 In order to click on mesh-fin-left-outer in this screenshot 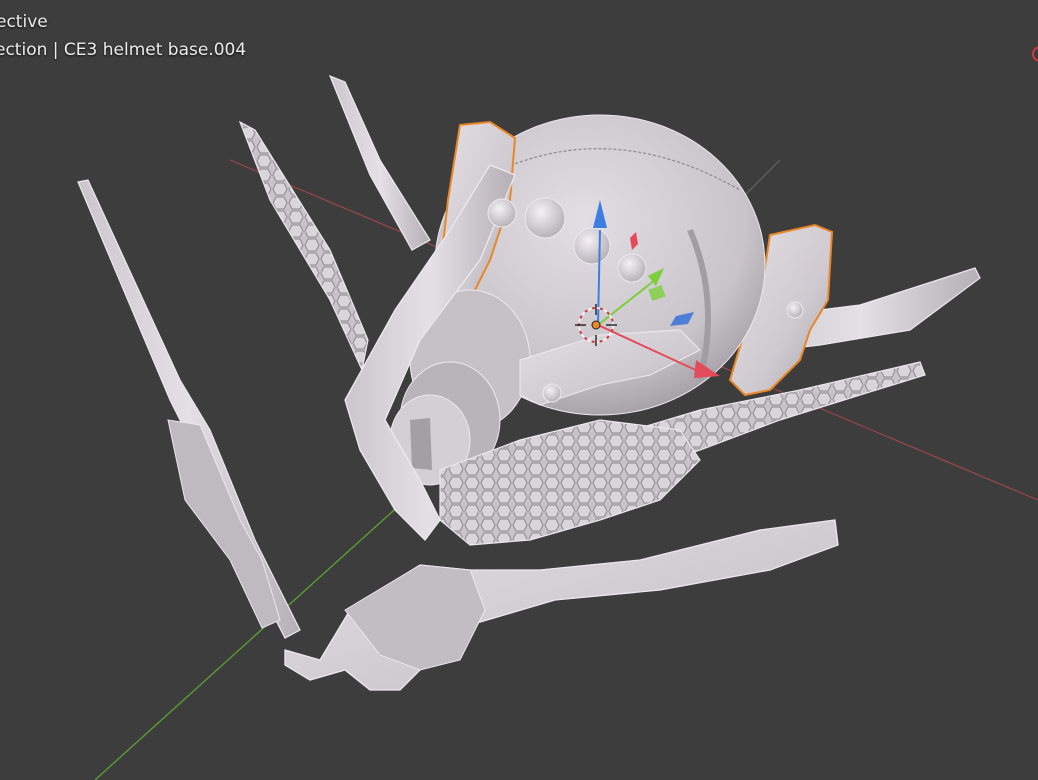, I will do `click(189, 409)`.